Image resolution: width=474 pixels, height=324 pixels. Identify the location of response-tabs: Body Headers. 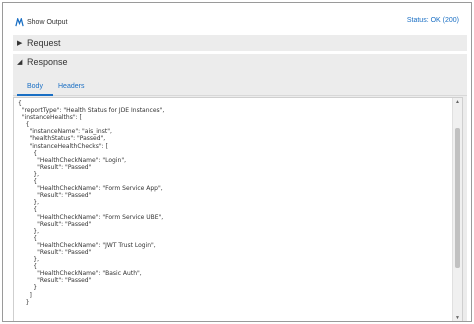
(240, 83).